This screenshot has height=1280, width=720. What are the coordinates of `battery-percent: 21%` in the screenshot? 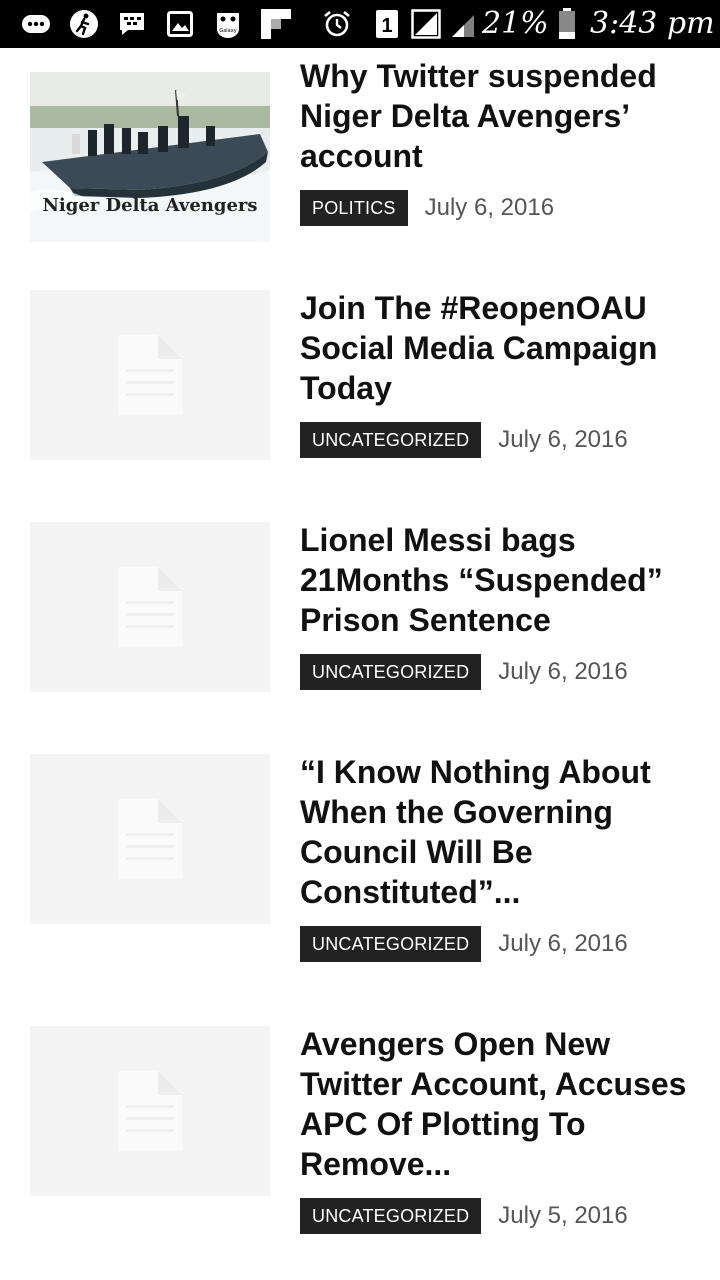 It's located at (515, 23).